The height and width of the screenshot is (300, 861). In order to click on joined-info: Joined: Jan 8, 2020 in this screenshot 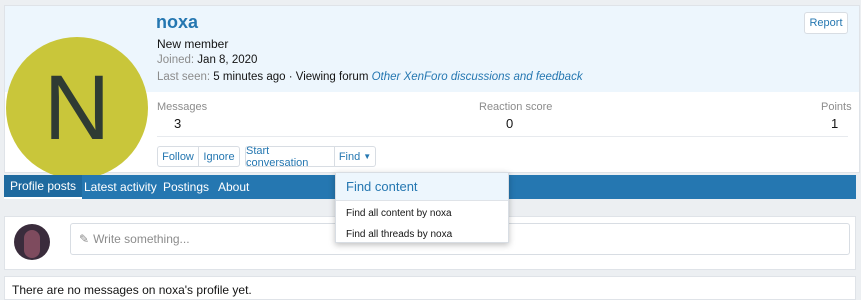, I will do `click(207, 60)`.